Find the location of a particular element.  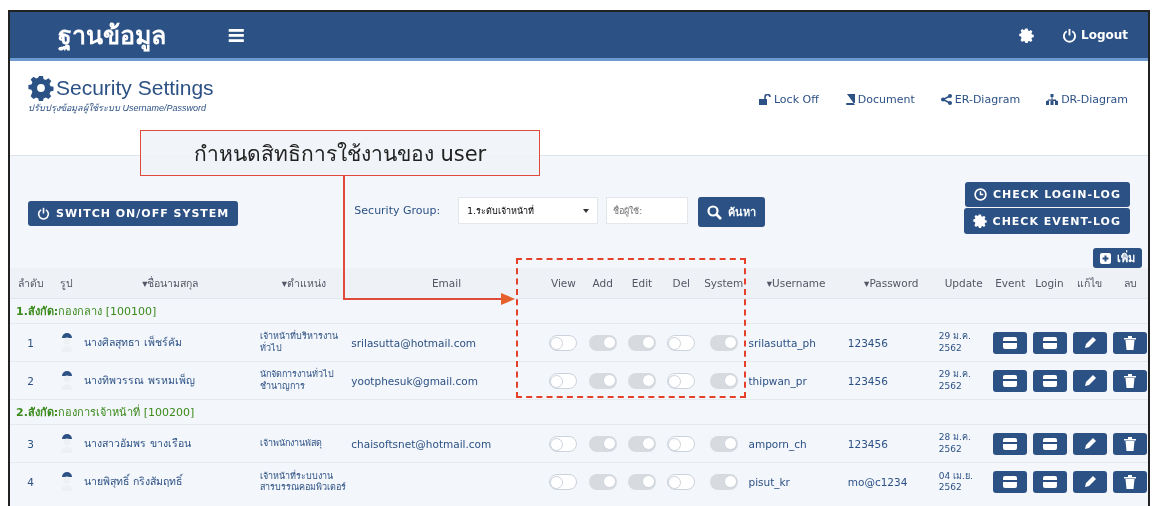

column-header: ▾Username is located at coordinates (796, 283).